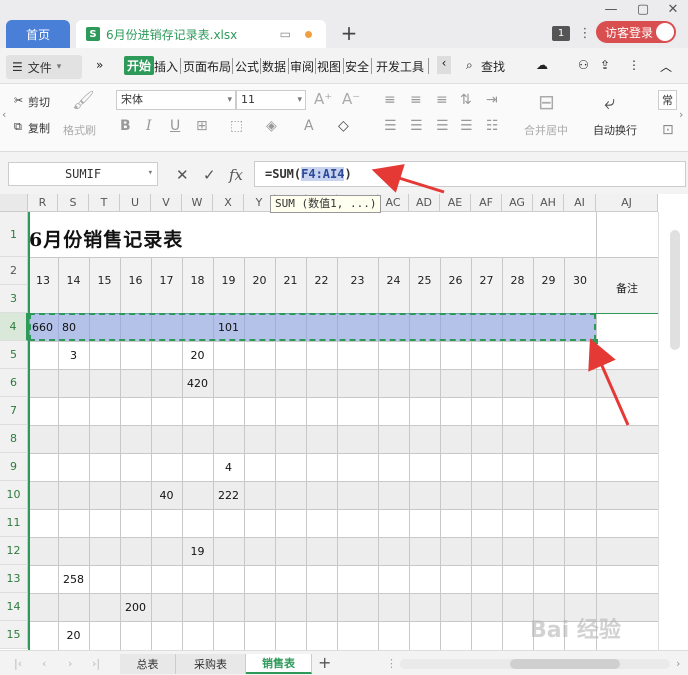 This screenshot has height=675, width=688. Describe the element at coordinates (609, 102) in the screenshot. I see `wrap-text-icon: ⤶` at that location.